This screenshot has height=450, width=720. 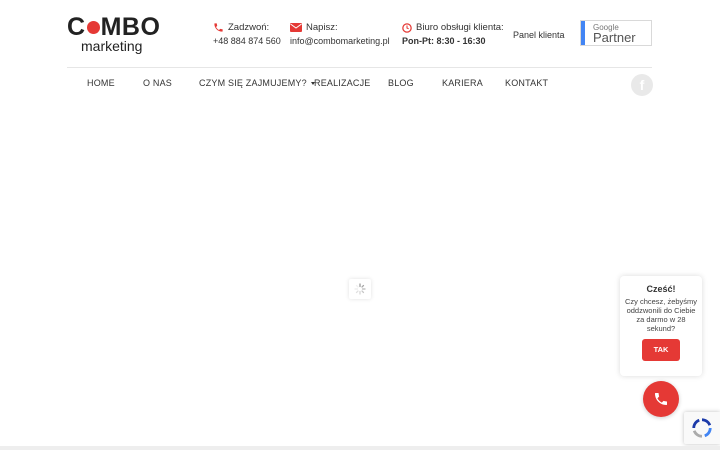 I want to click on page-bottom-strip, so click(x=360, y=448).